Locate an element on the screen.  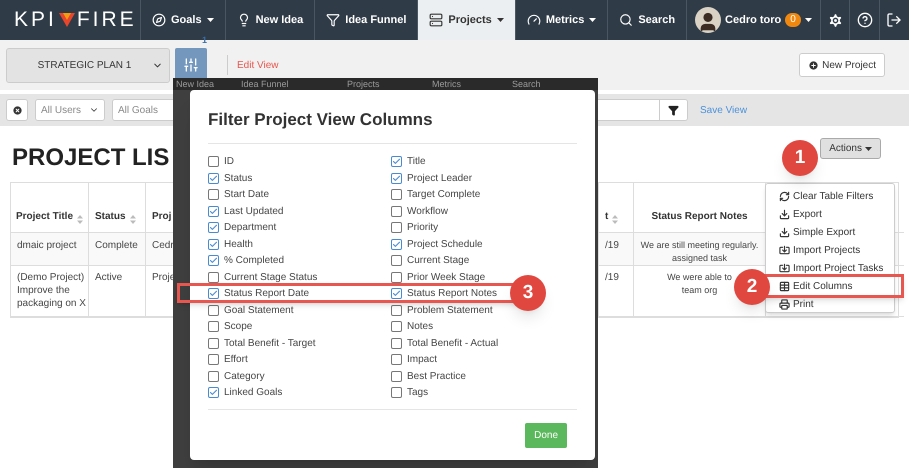
option-label: Linked Goals is located at coordinates (253, 393).